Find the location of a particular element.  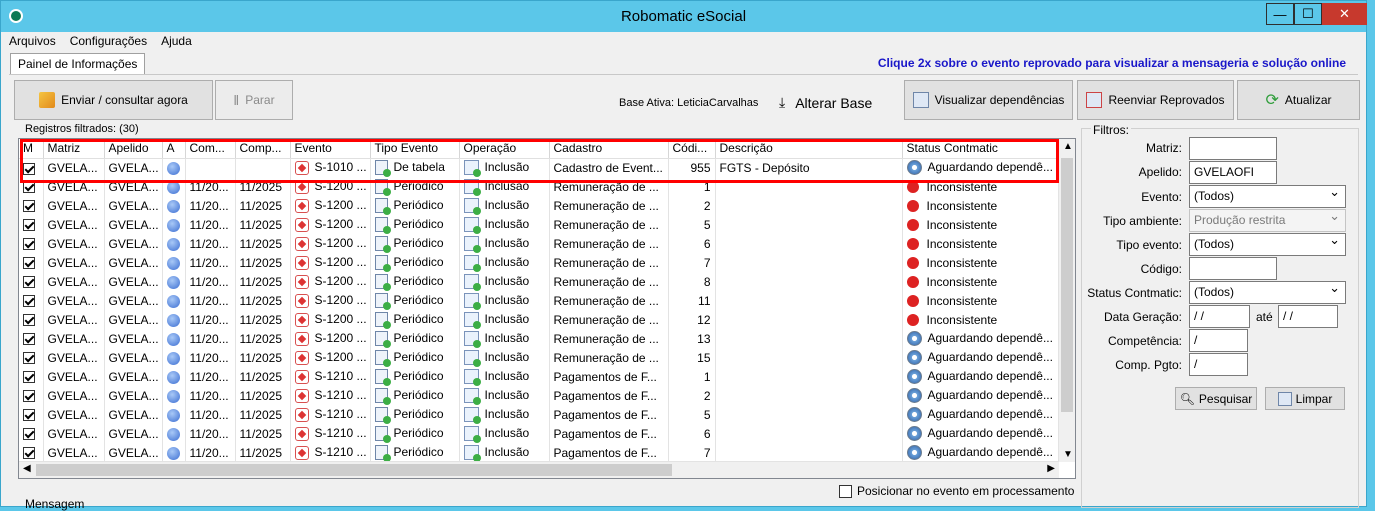

message-label: Mensagem is located at coordinates (55, 504).